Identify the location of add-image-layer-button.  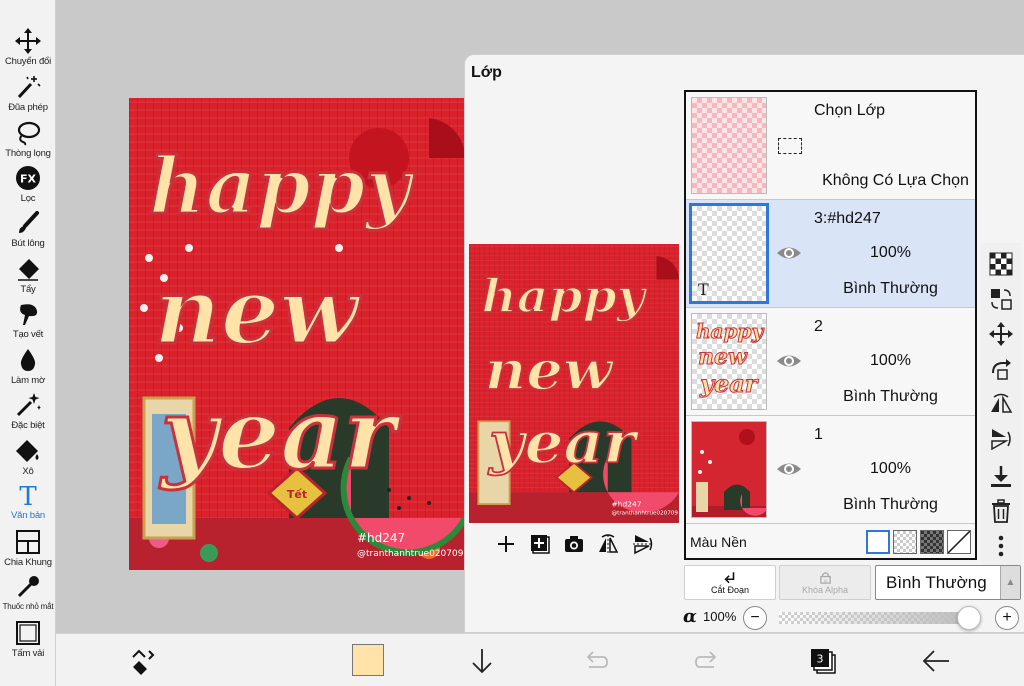
(540, 544).